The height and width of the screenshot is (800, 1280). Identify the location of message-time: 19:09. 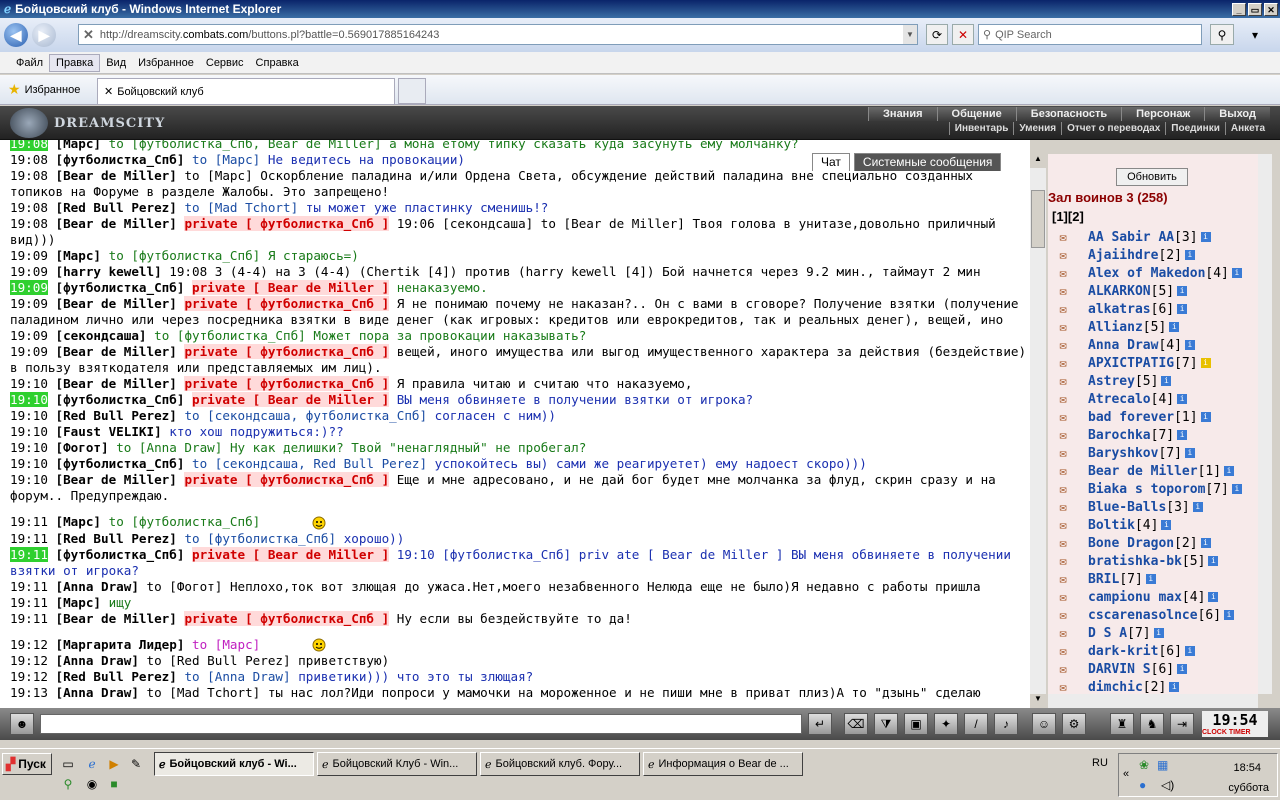
(29, 287).